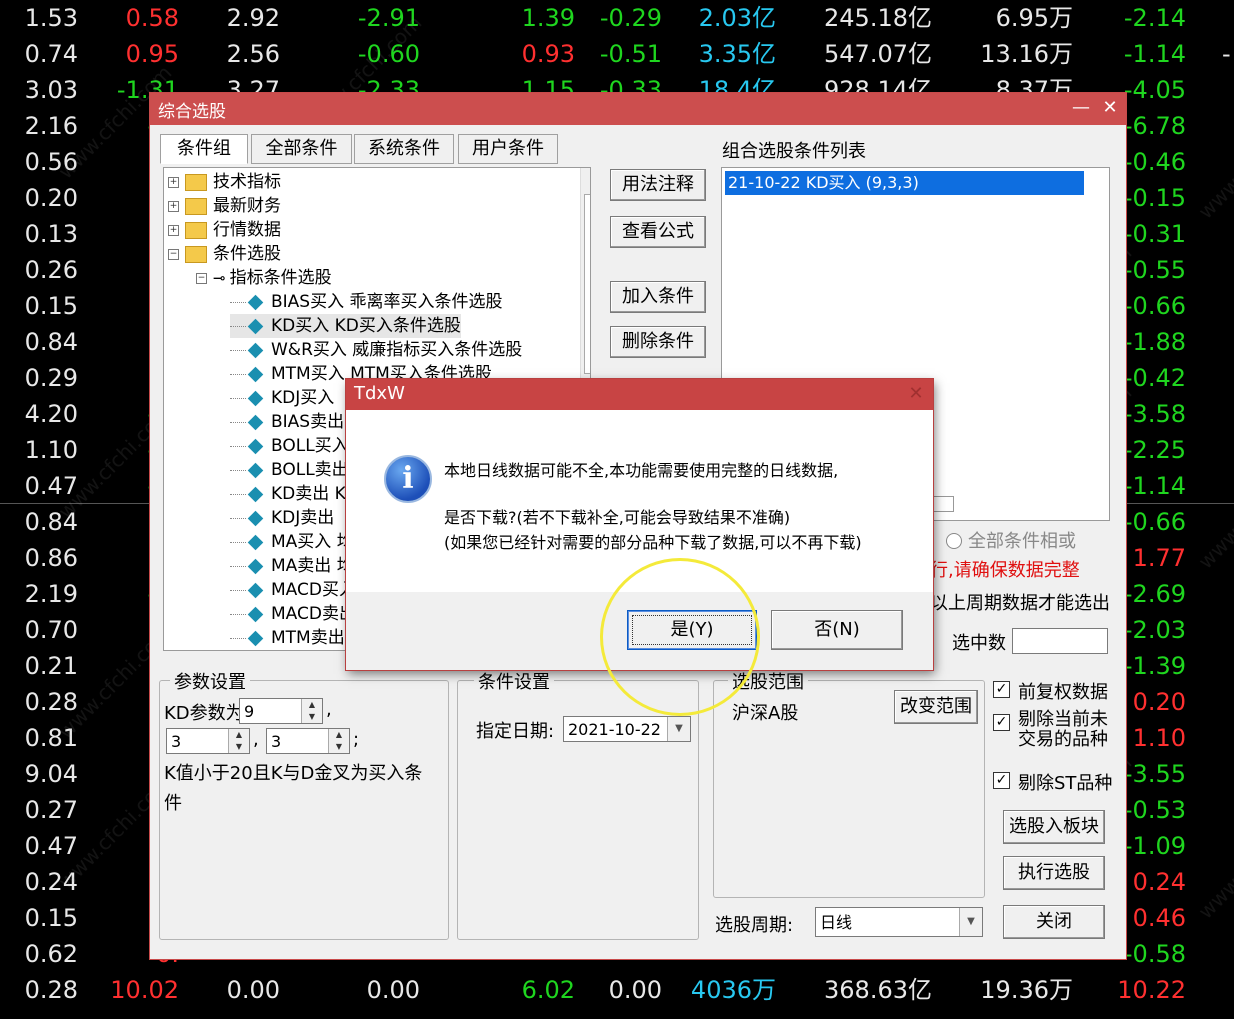 The width and height of the screenshot is (1234, 1019). Describe the element at coordinates (639, 394) in the screenshot. I see `msgbox-title-bar: TdxW ✕` at that location.